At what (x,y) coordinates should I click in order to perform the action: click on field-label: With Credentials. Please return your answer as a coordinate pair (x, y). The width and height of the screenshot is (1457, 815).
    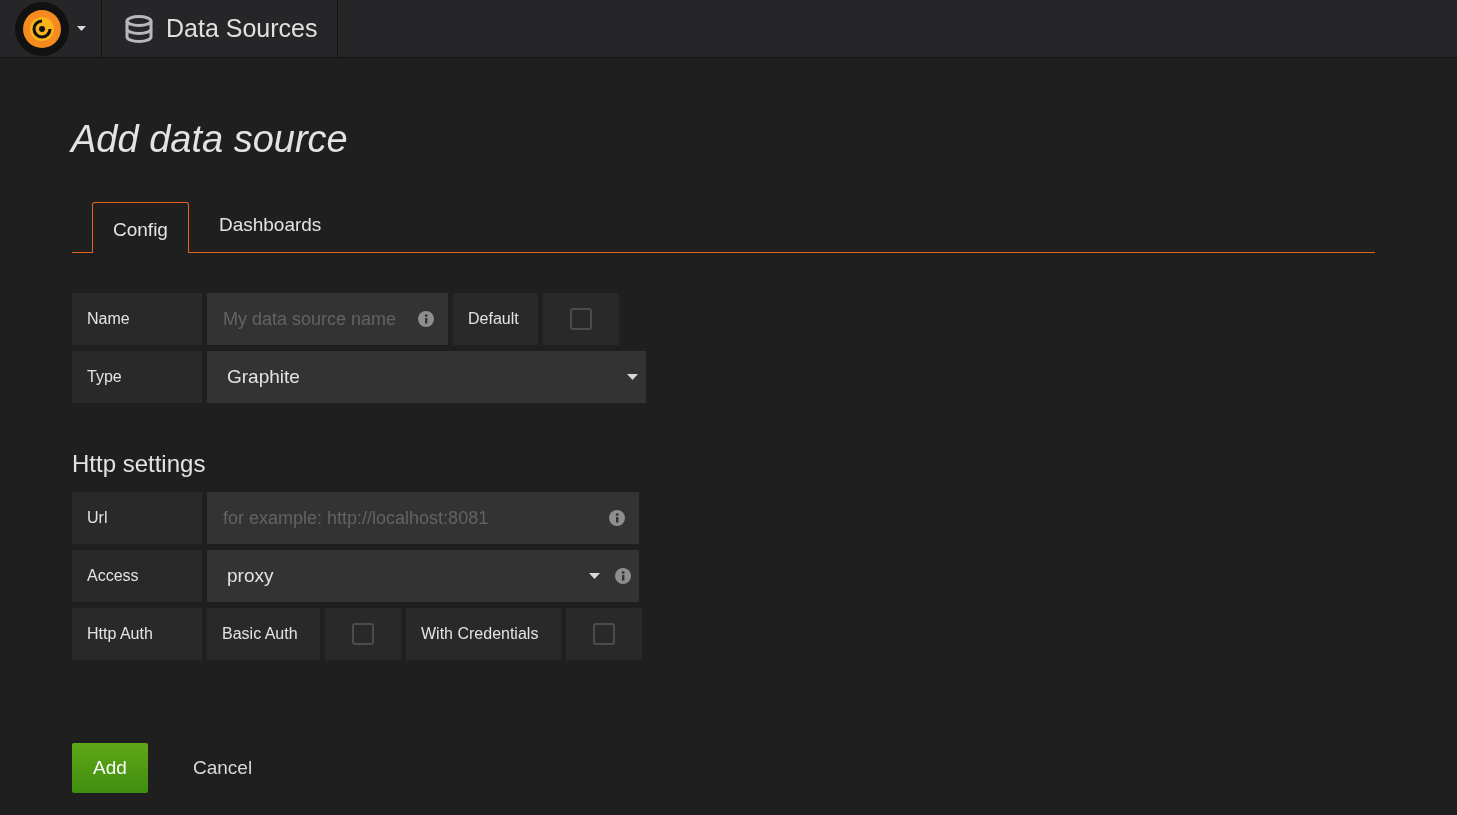
    Looking at the image, I should click on (483, 634).